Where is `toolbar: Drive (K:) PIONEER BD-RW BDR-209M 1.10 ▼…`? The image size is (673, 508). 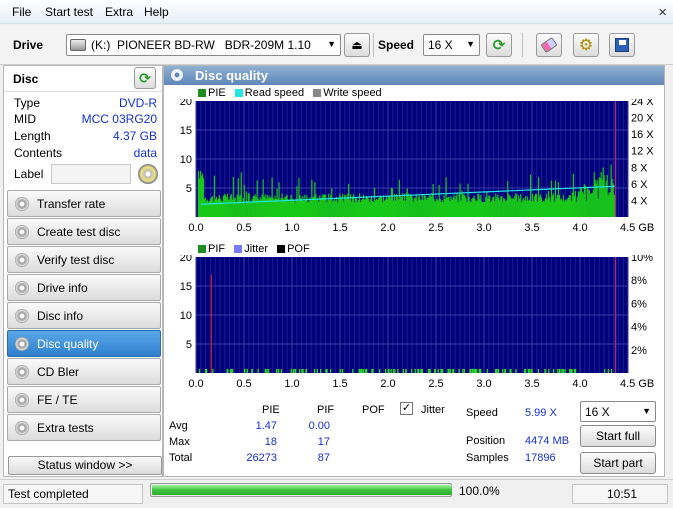
toolbar: Drive (K:) PIONEER BD-RW BDR-209M 1.10 ▼… is located at coordinates (336, 45).